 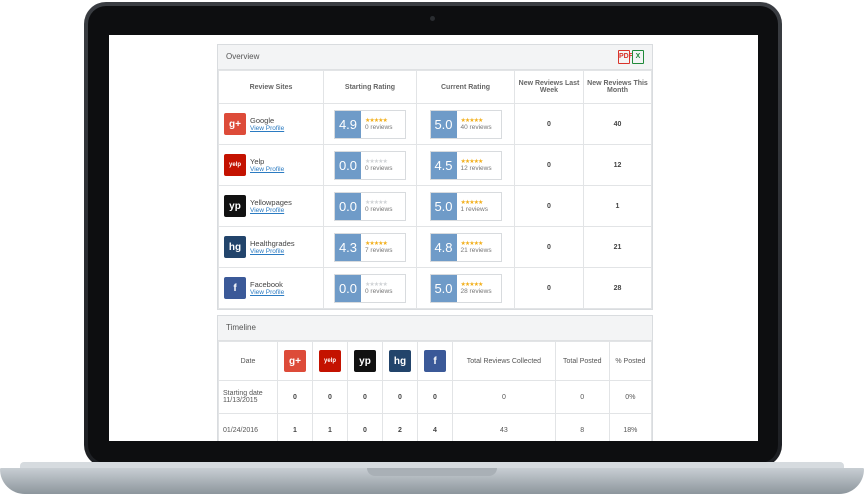 I want to click on site-cell: g+ Google View Profile, so click(x=271, y=124).